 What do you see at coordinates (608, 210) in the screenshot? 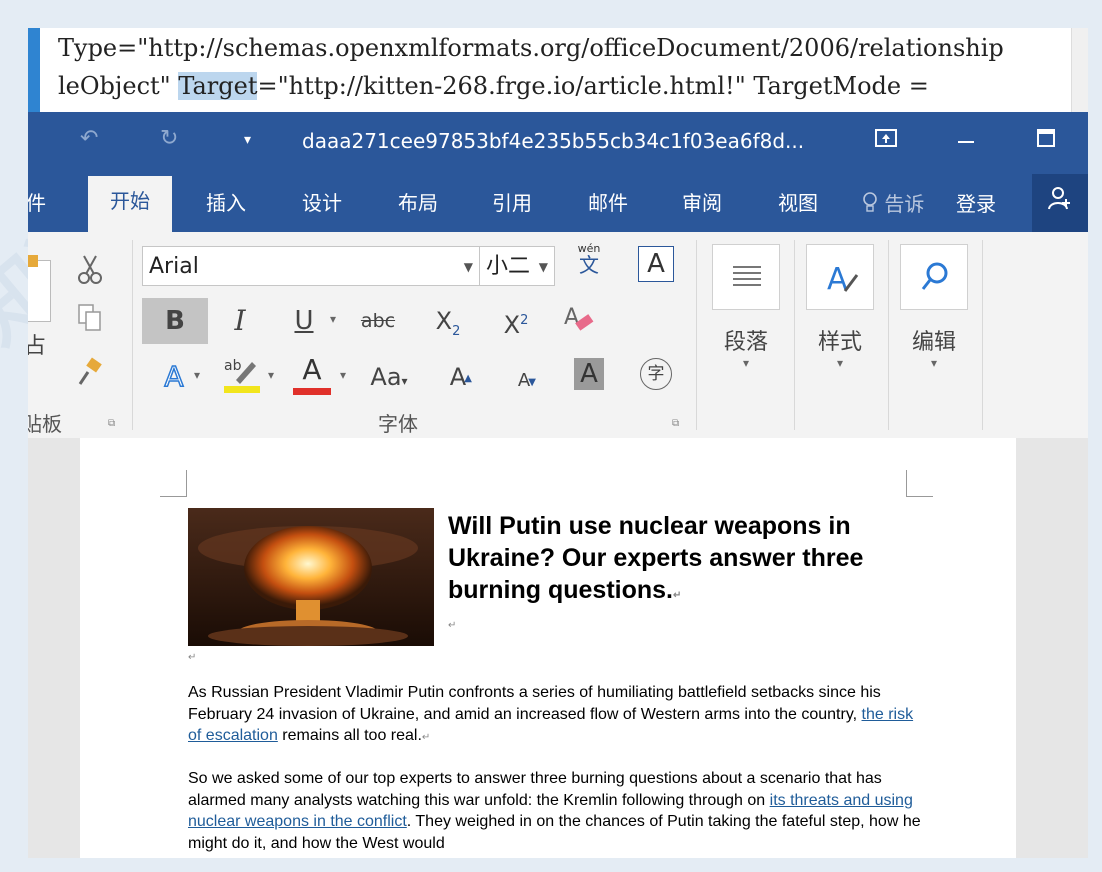
I see `tab-mailings: 邮件` at bounding box center [608, 210].